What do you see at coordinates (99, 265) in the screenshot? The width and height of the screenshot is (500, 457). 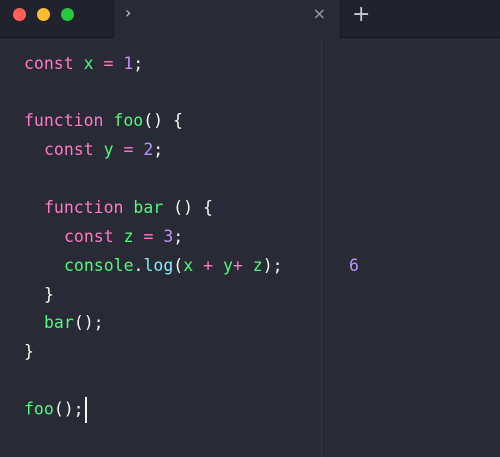 I see `identifier: console` at bounding box center [99, 265].